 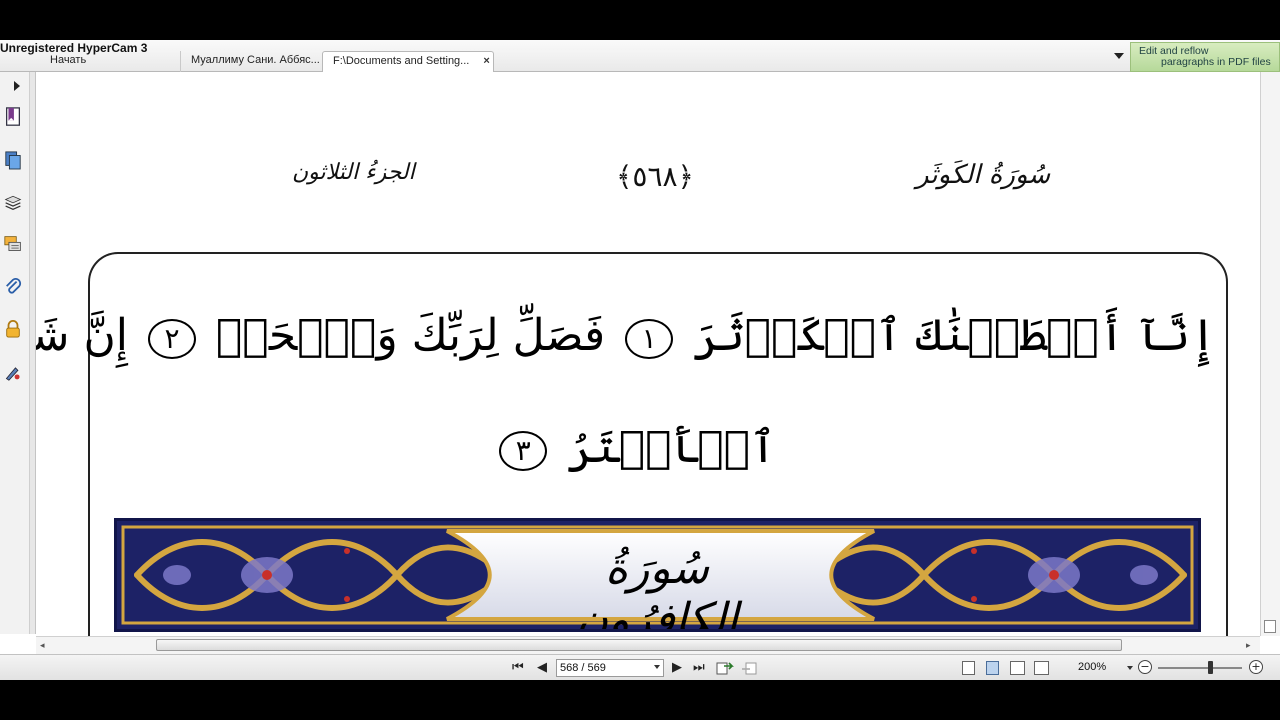 I want to click on previous-view-icon, so click(x=725, y=668).